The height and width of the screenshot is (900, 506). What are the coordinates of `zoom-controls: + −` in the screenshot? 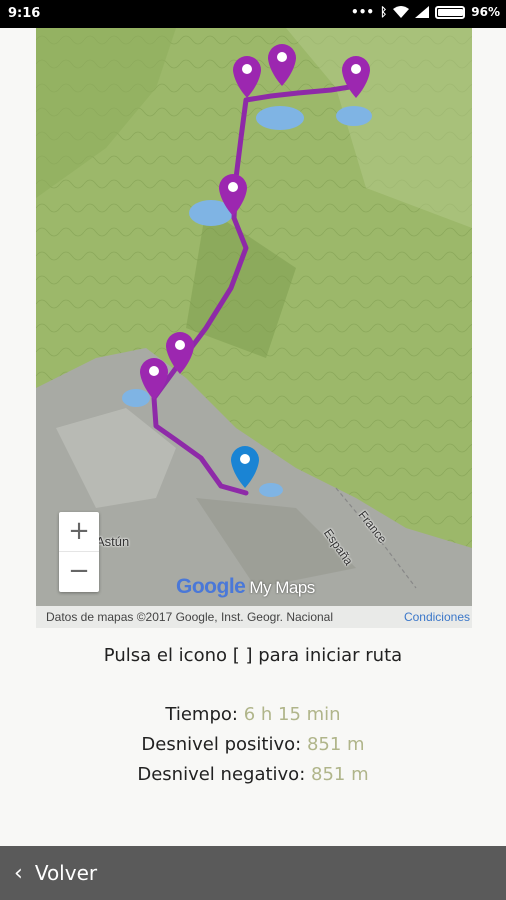 It's located at (79, 552).